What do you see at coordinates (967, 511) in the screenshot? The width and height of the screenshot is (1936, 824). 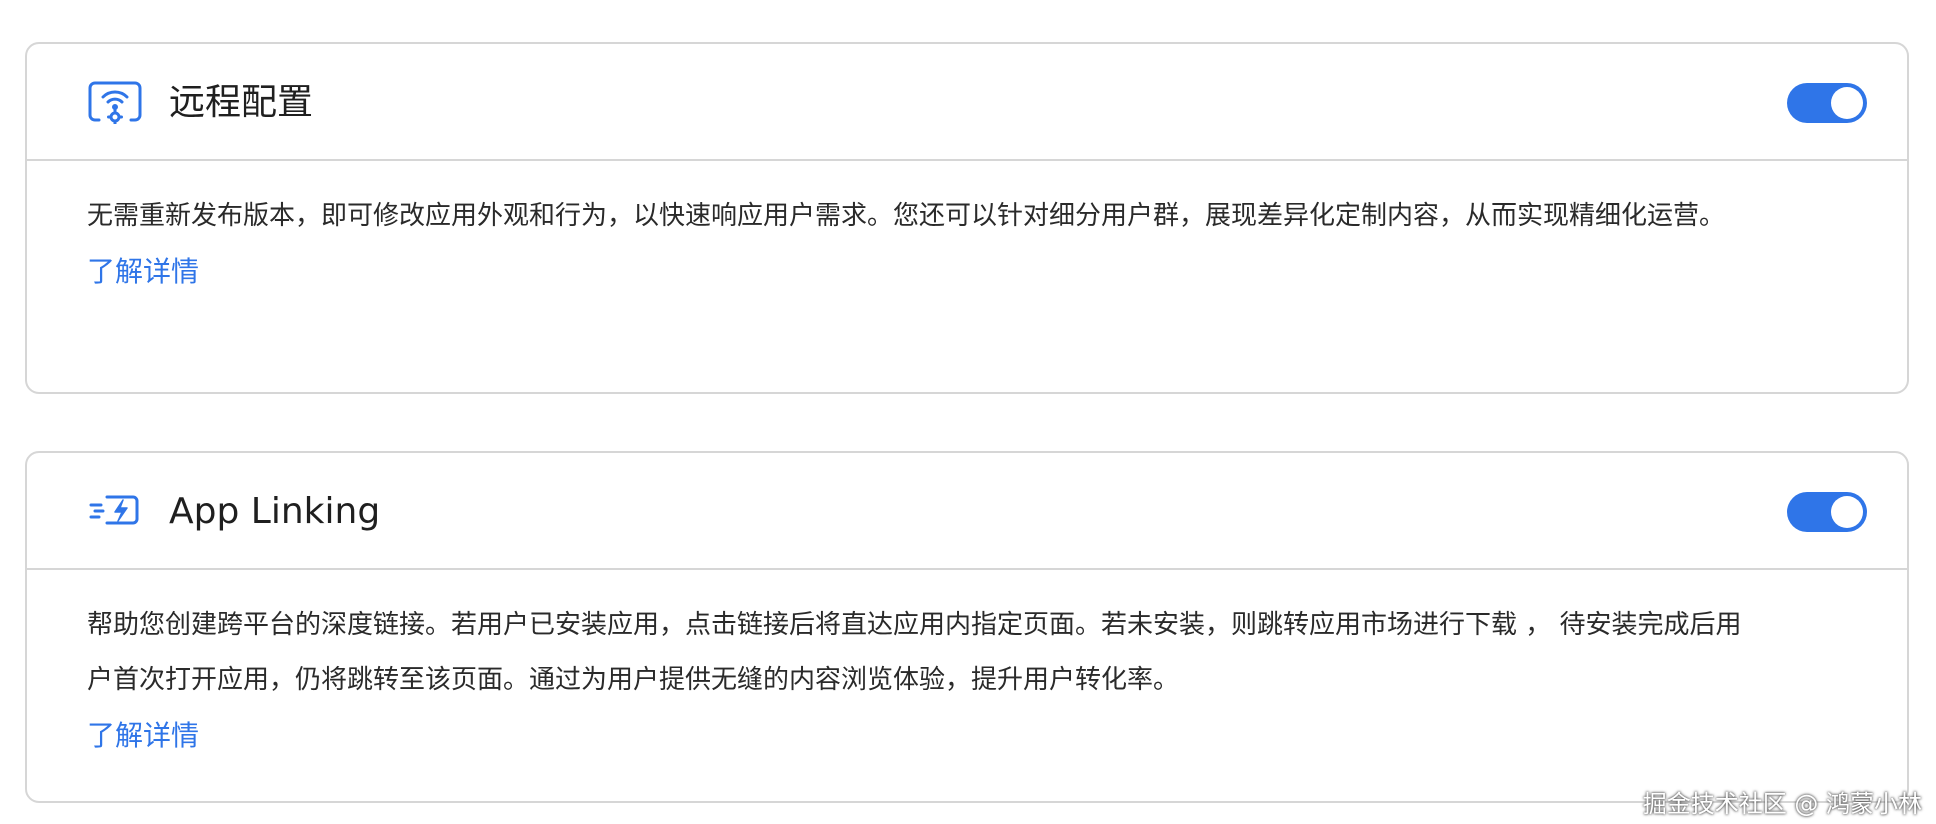 I see `card-header: App Linking` at bounding box center [967, 511].